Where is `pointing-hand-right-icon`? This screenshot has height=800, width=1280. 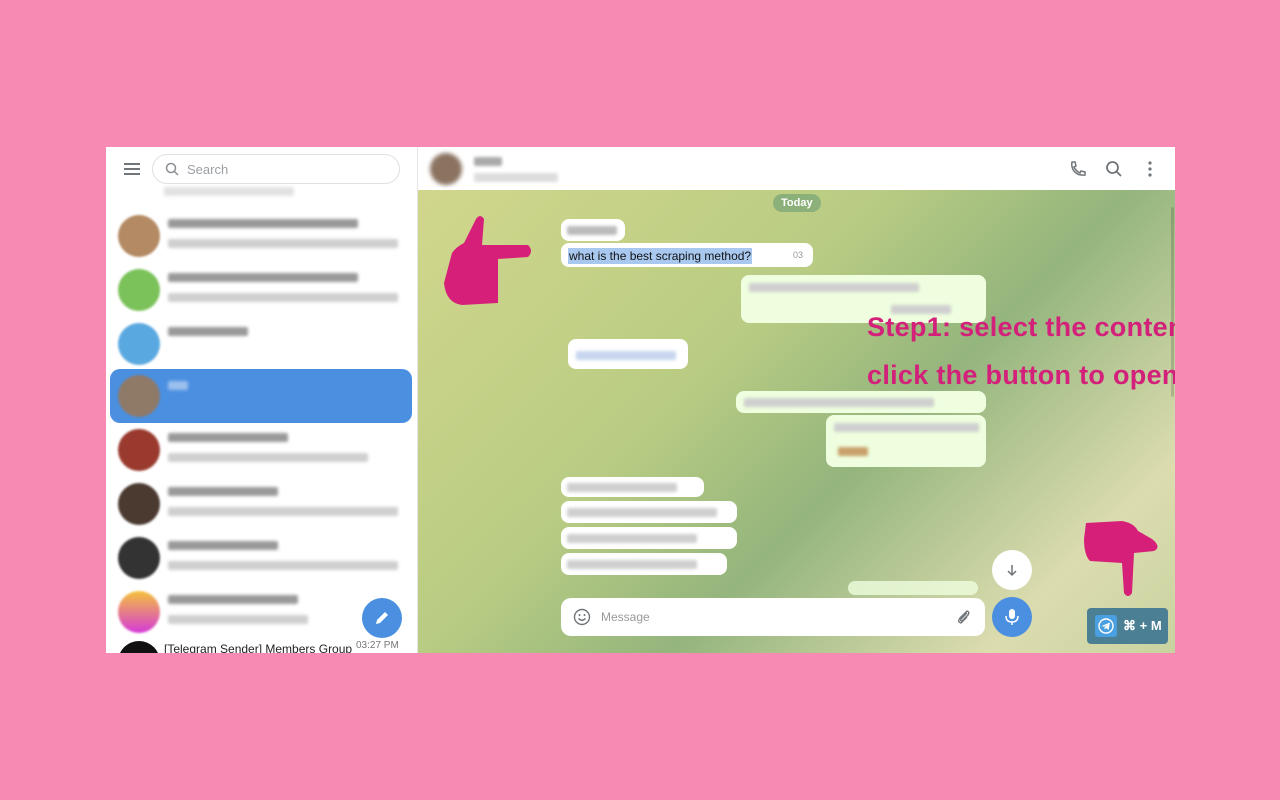
pointing-hand-right-icon is located at coordinates (487, 260).